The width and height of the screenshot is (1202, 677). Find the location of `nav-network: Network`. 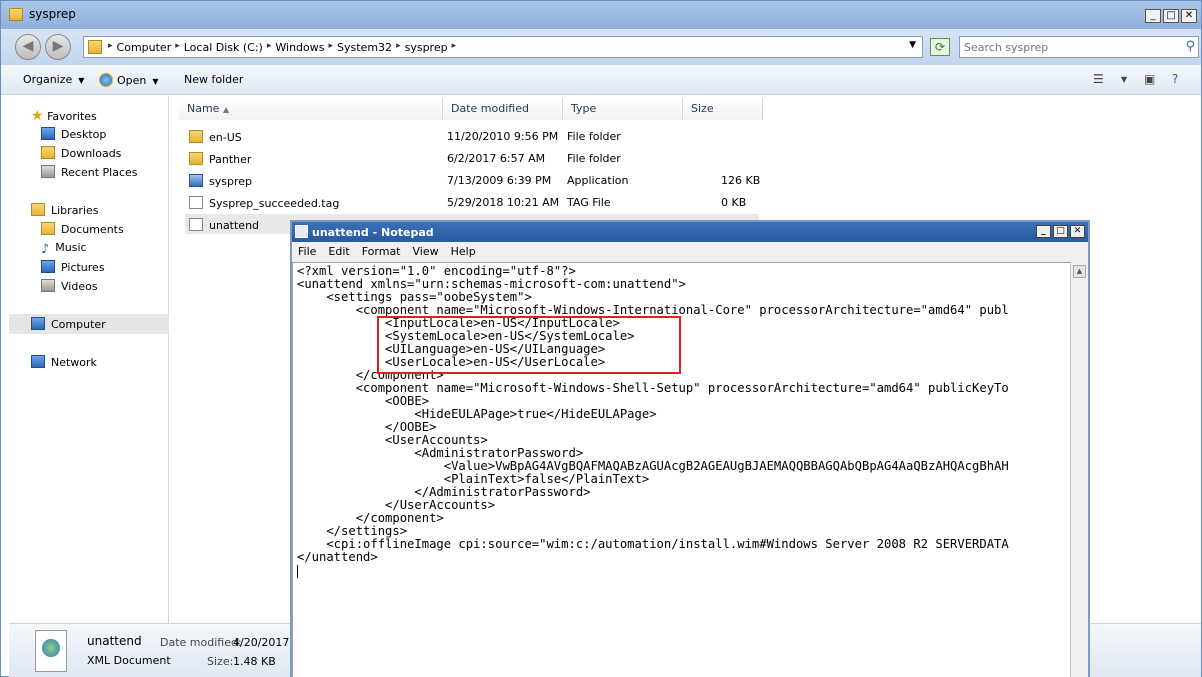

nav-network: Network is located at coordinates (64, 364).